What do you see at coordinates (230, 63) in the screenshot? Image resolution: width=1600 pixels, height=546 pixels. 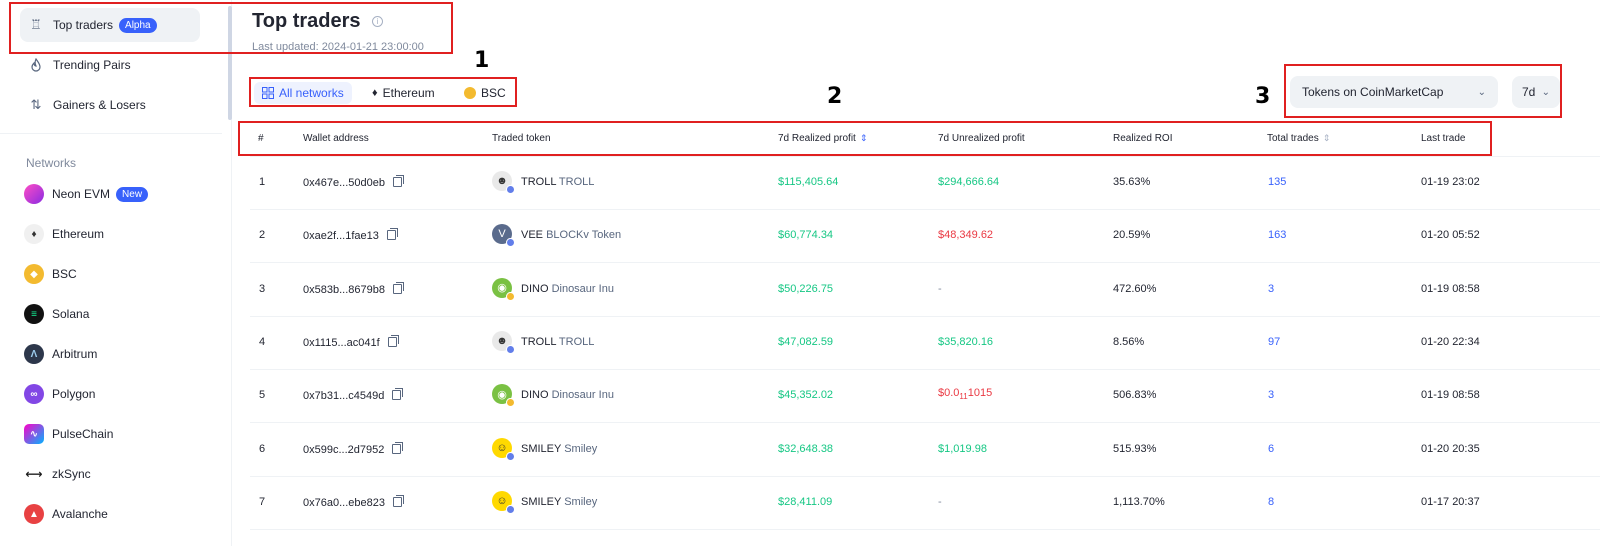 I see `sidebar-scrollbar` at bounding box center [230, 63].